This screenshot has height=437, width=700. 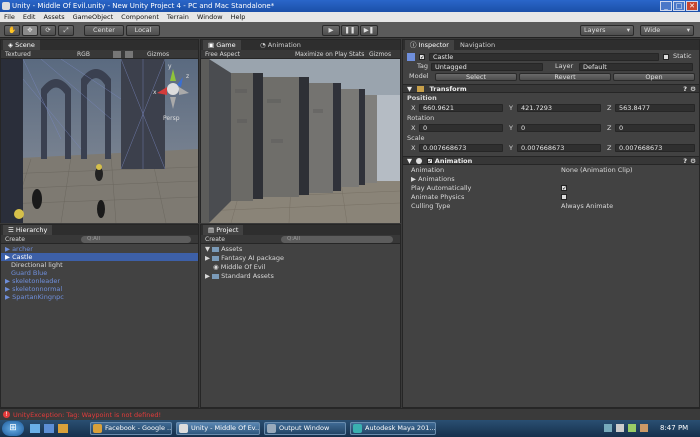 I want to click on list-item: ▶ Standard Assets, so click(x=300, y=276).